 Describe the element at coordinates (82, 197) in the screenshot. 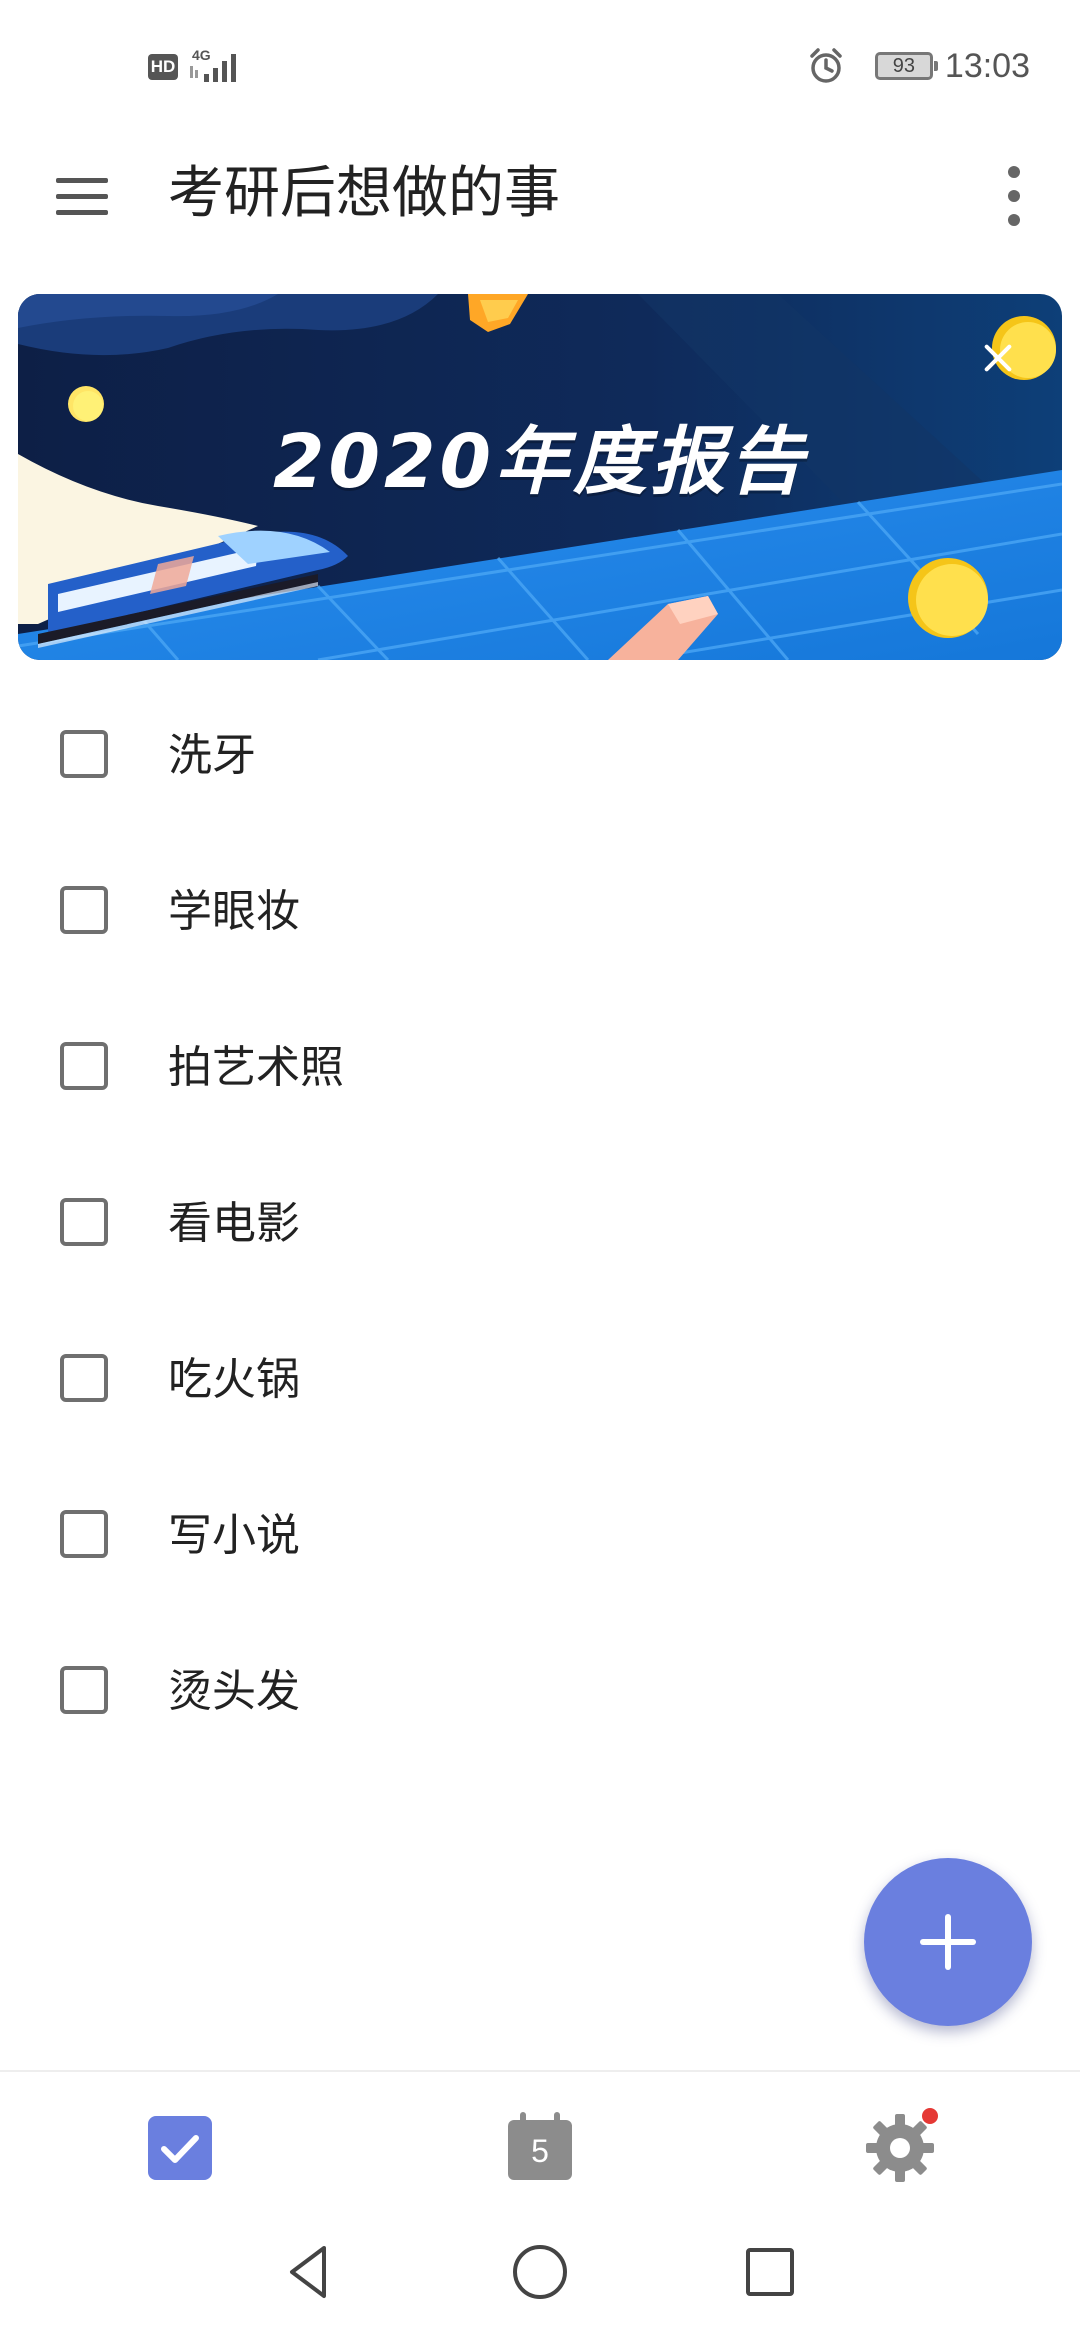

I see `hamburger-menu-icon` at that location.